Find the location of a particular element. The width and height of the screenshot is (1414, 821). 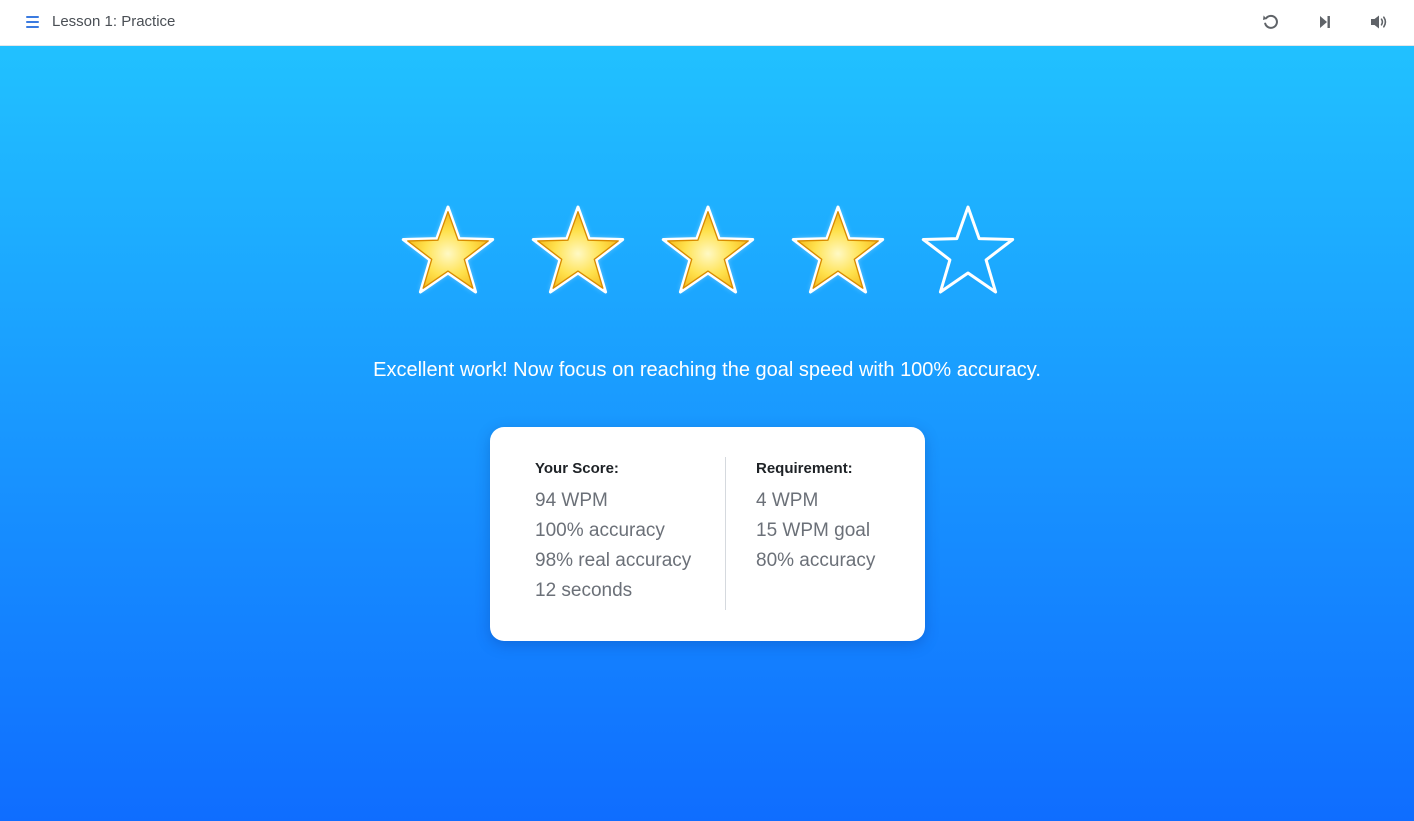

star-empty-icon is located at coordinates (968, 249).